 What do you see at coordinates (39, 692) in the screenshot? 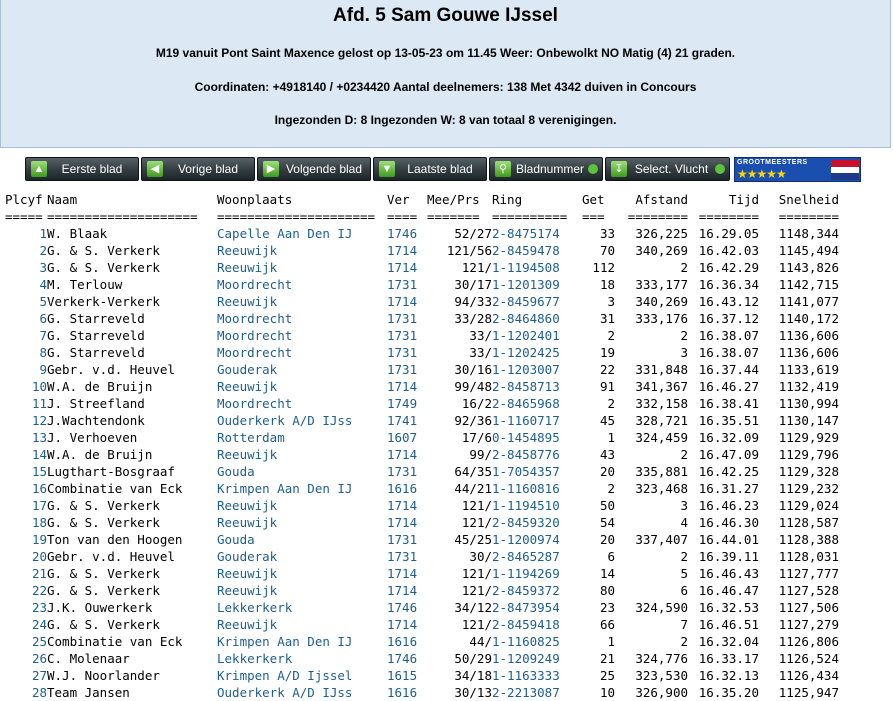
I see `cell-place: 28` at bounding box center [39, 692].